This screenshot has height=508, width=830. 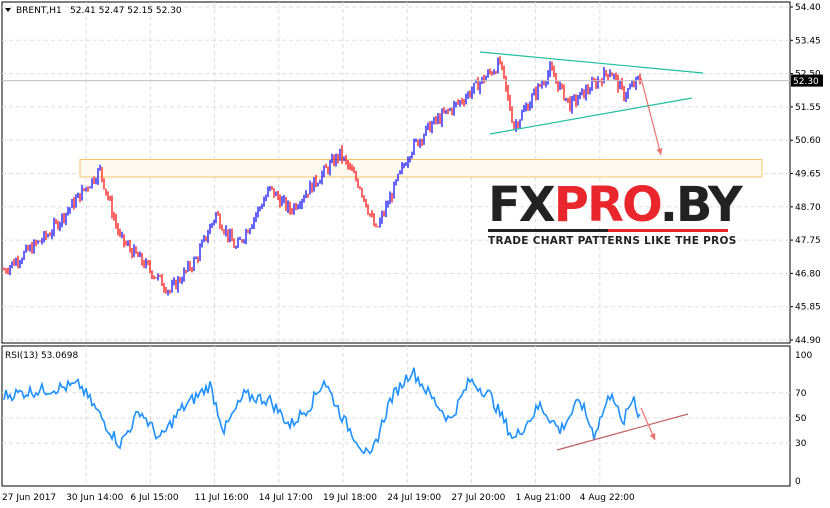 What do you see at coordinates (803, 356) in the screenshot?
I see `rsi-tick-label: 100` at bounding box center [803, 356].